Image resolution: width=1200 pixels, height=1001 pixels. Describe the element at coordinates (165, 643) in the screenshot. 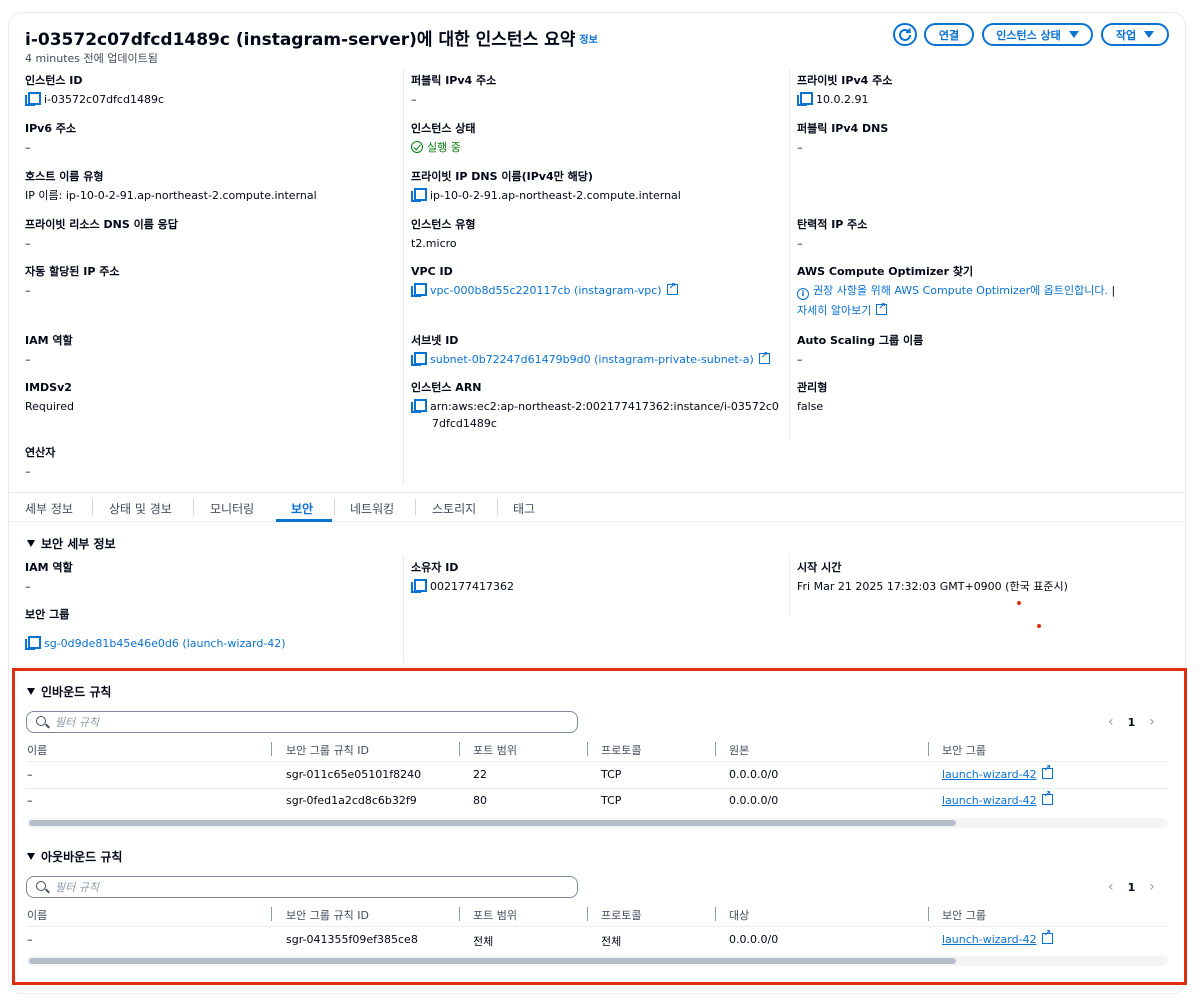

I see `security-group-link: sg-0d9de81b45e46e0d6 (launch-wizard-42)` at that location.